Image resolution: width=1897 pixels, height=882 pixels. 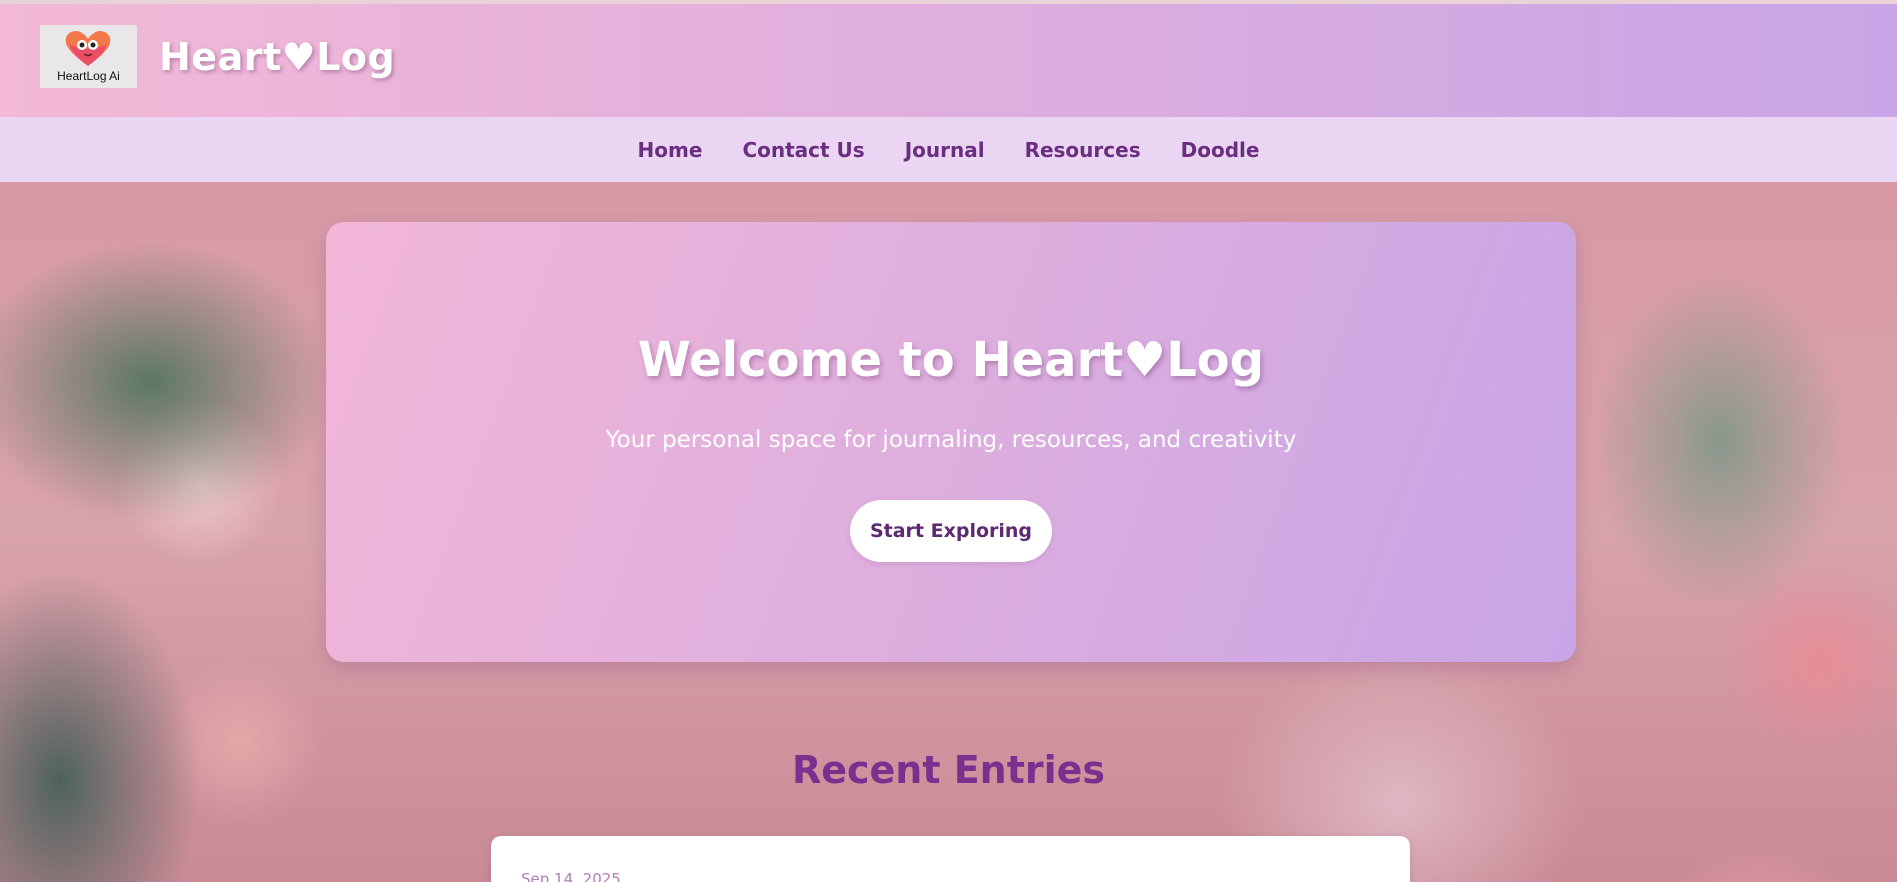 I want to click on site-title: Heart♥Log, so click(x=277, y=57).